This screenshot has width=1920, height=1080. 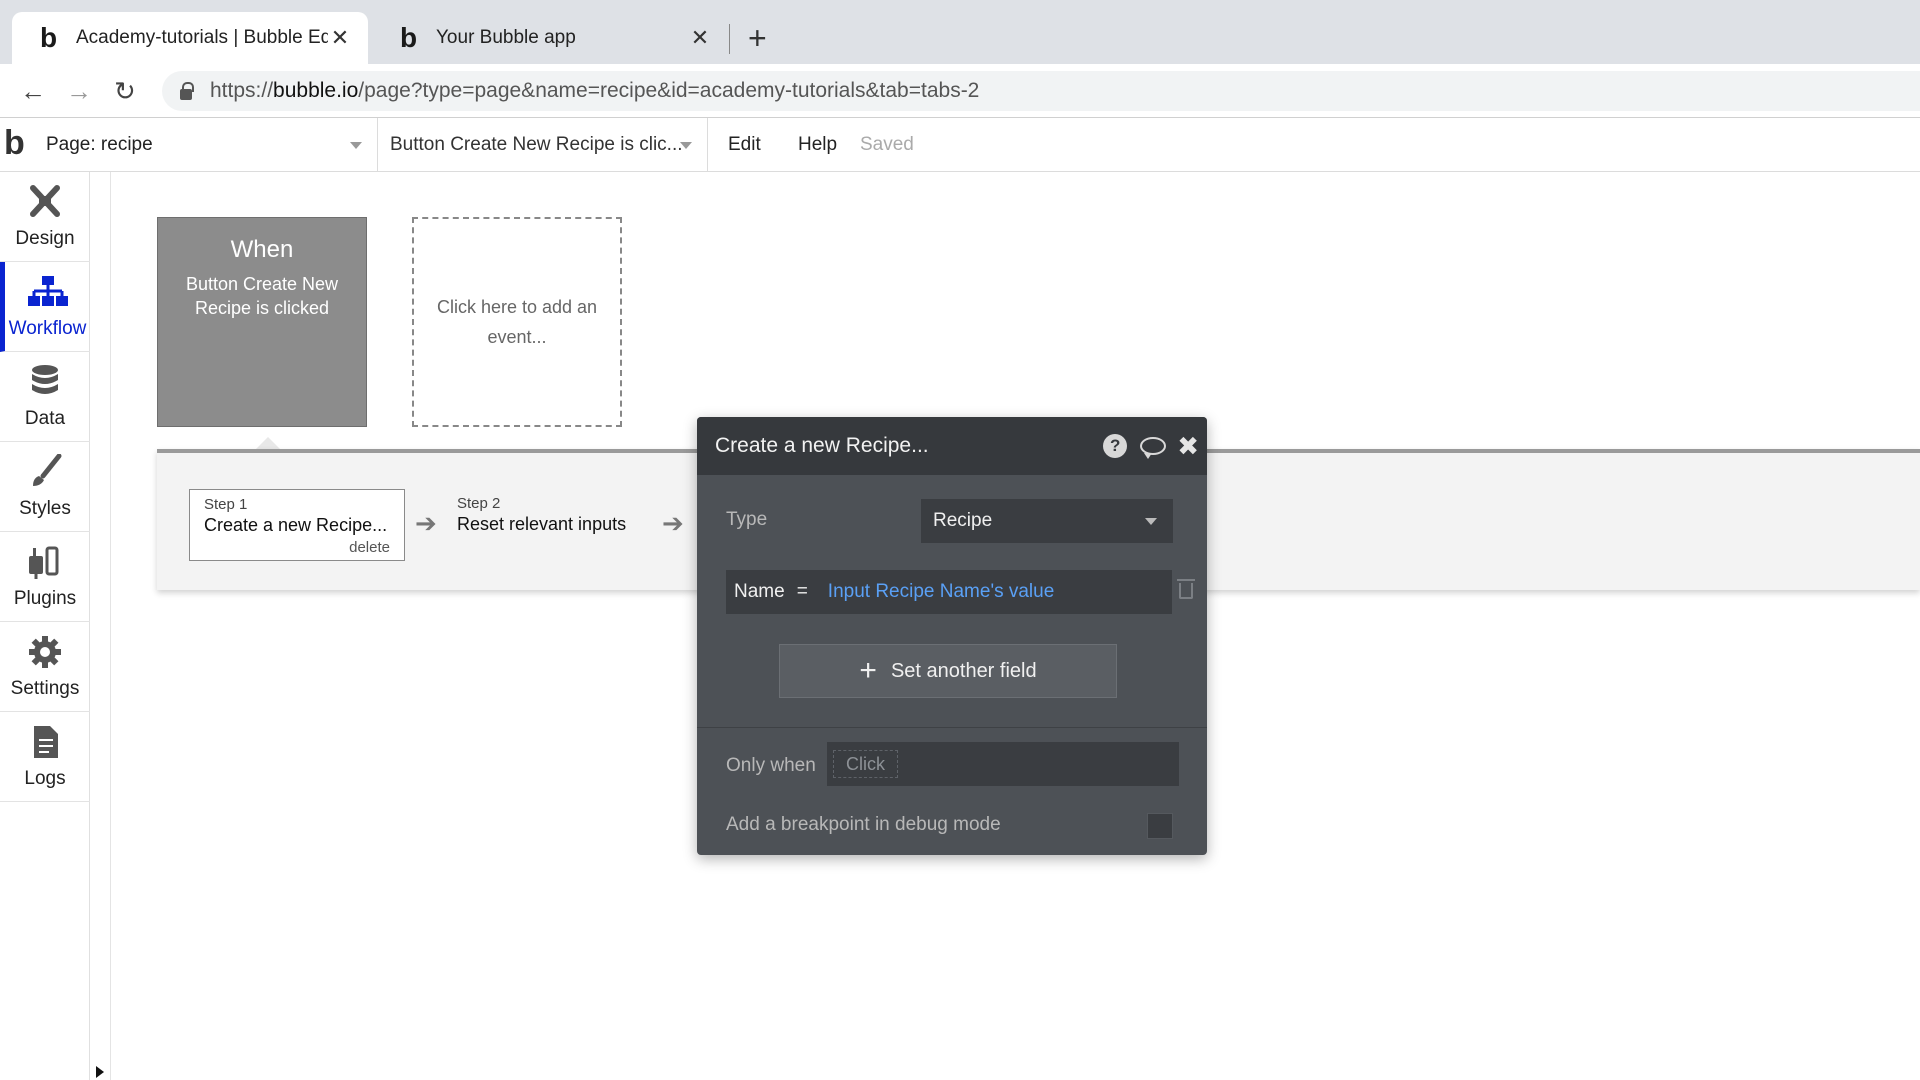 What do you see at coordinates (802, 591) in the screenshot?
I see `field-equals: =` at bounding box center [802, 591].